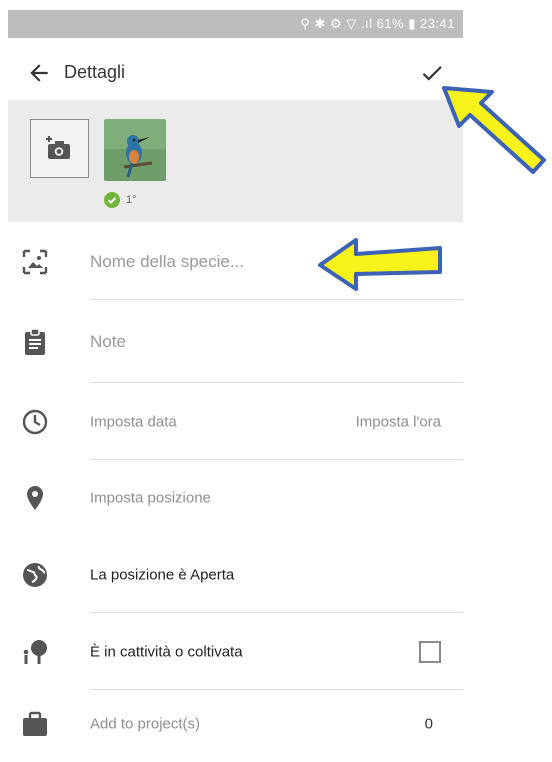 The width and height of the screenshot is (552, 762). What do you see at coordinates (131, 200) in the screenshot?
I see `photo-order-label: 1°` at bounding box center [131, 200].